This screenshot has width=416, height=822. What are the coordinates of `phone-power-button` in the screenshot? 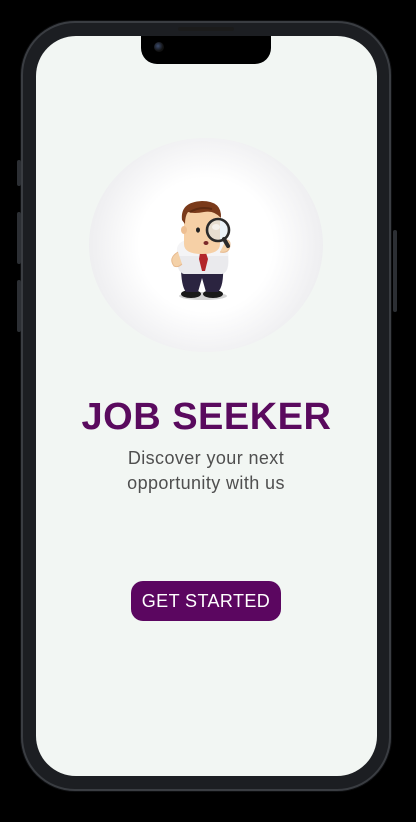 It's located at (395, 271).